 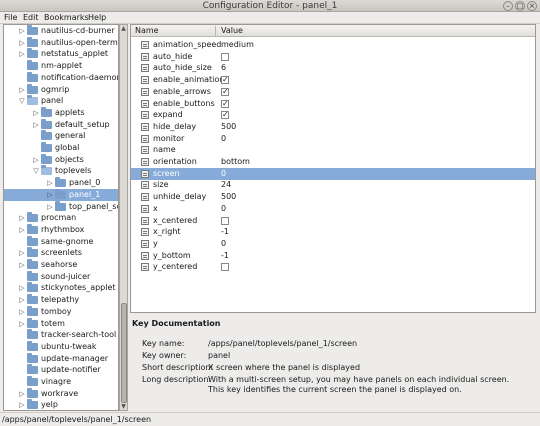 What do you see at coordinates (61, 253) in the screenshot?
I see `tree-item: ▷ screenlets` at bounding box center [61, 253].